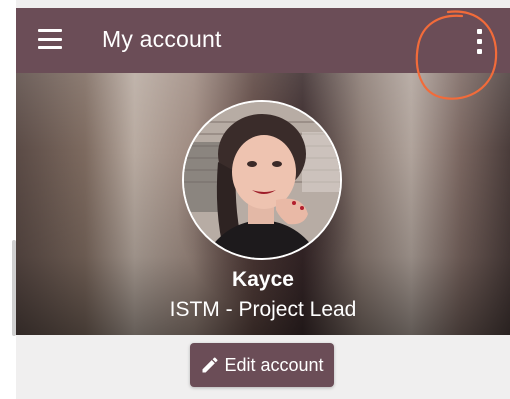 This screenshot has width=510, height=399. I want to click on profile-photo, so click(262, 180).